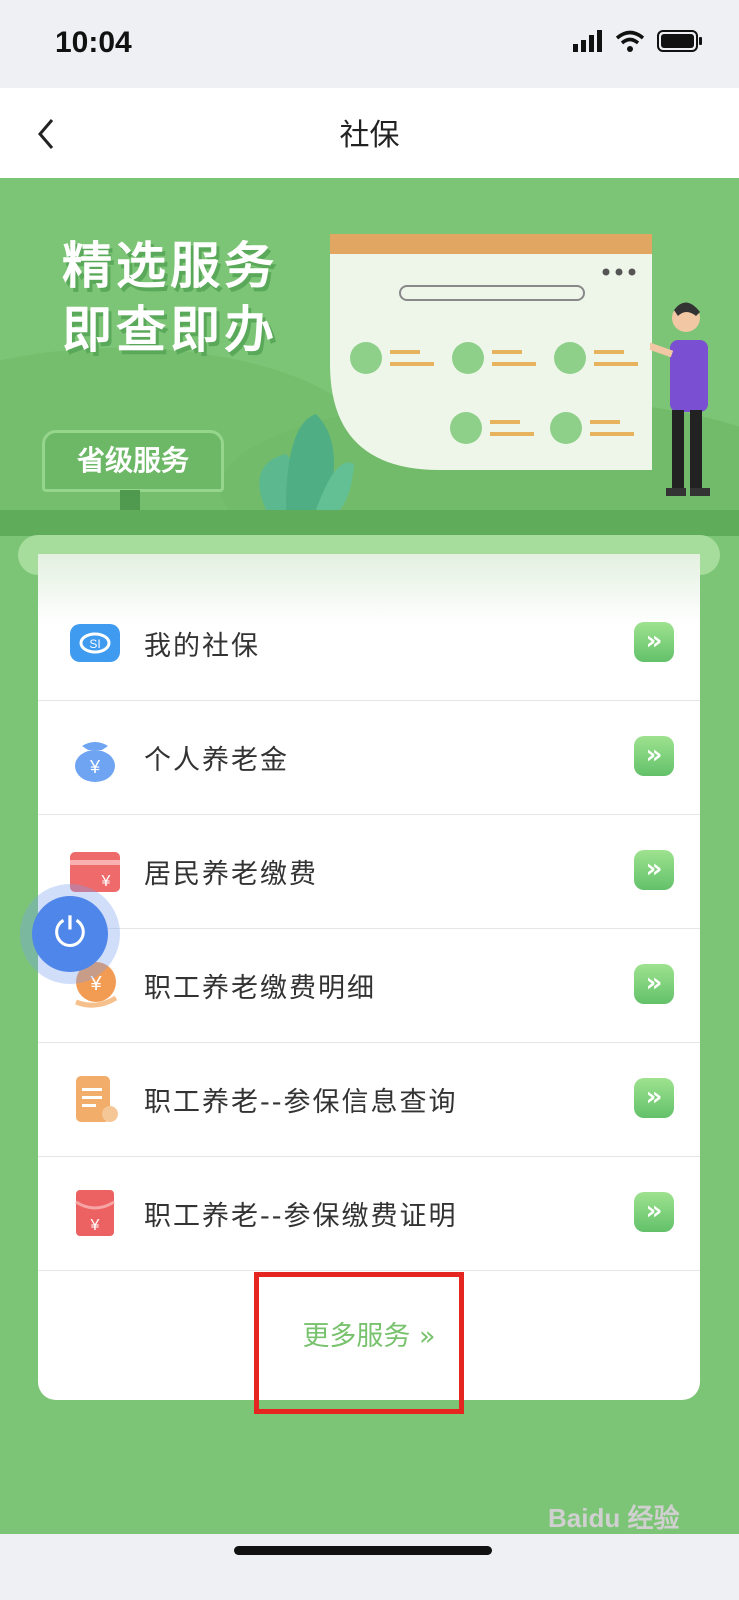 Image resolution: width=739 pixels, height=1600 pixels. I want to click on floating-power-button: ⏻, so click(70, 934).